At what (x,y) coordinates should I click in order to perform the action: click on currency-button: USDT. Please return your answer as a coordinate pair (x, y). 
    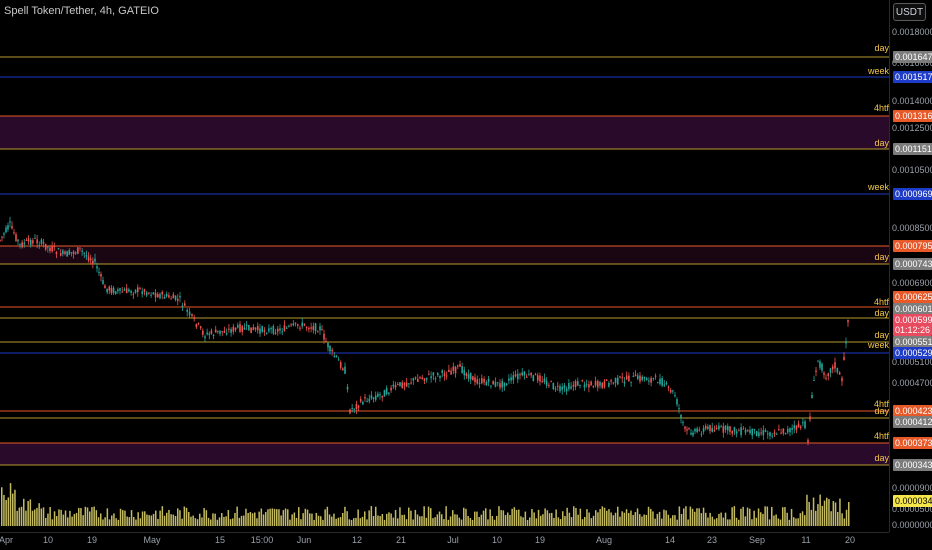
    Looking at the image, I should click on (909, 12).